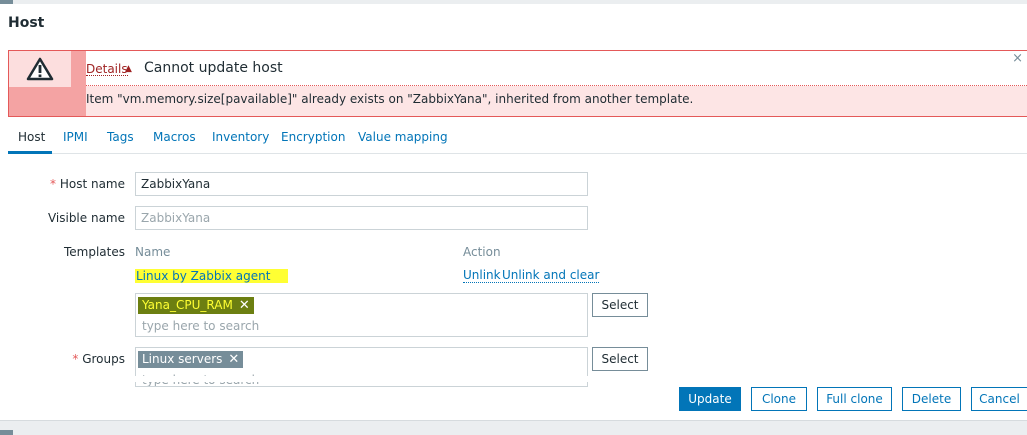 The image size is (1027, 435). Describe the element at coordinates (92, 184) in the screenshot. I see `host-name-label-text: Host name` at that location.